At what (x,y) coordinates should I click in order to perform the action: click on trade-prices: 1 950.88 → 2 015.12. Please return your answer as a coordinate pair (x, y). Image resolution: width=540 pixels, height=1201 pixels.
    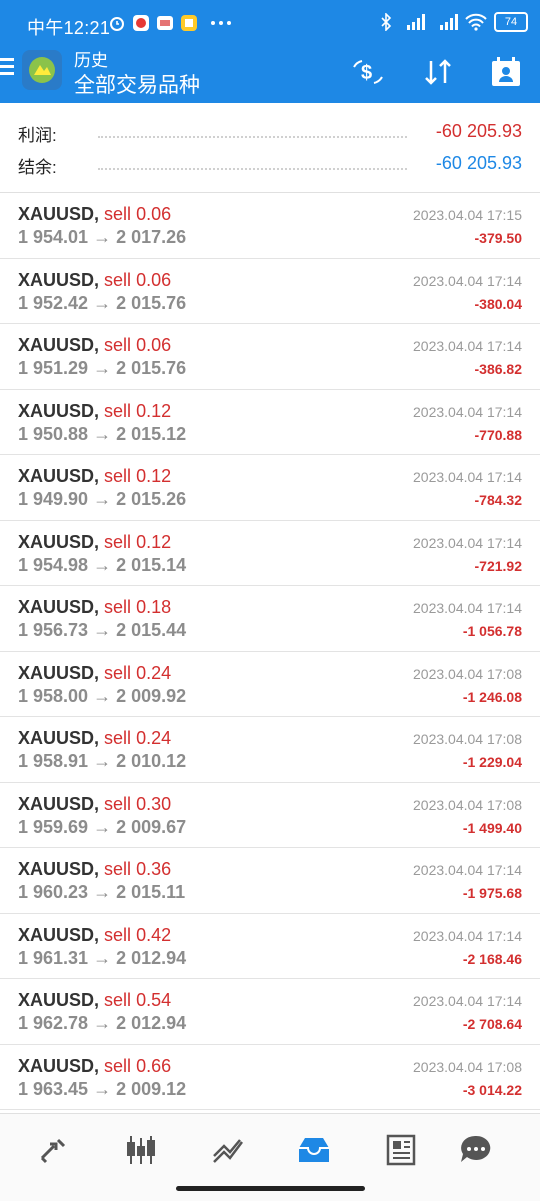
    Looking at the image, I should click on (102, 434).